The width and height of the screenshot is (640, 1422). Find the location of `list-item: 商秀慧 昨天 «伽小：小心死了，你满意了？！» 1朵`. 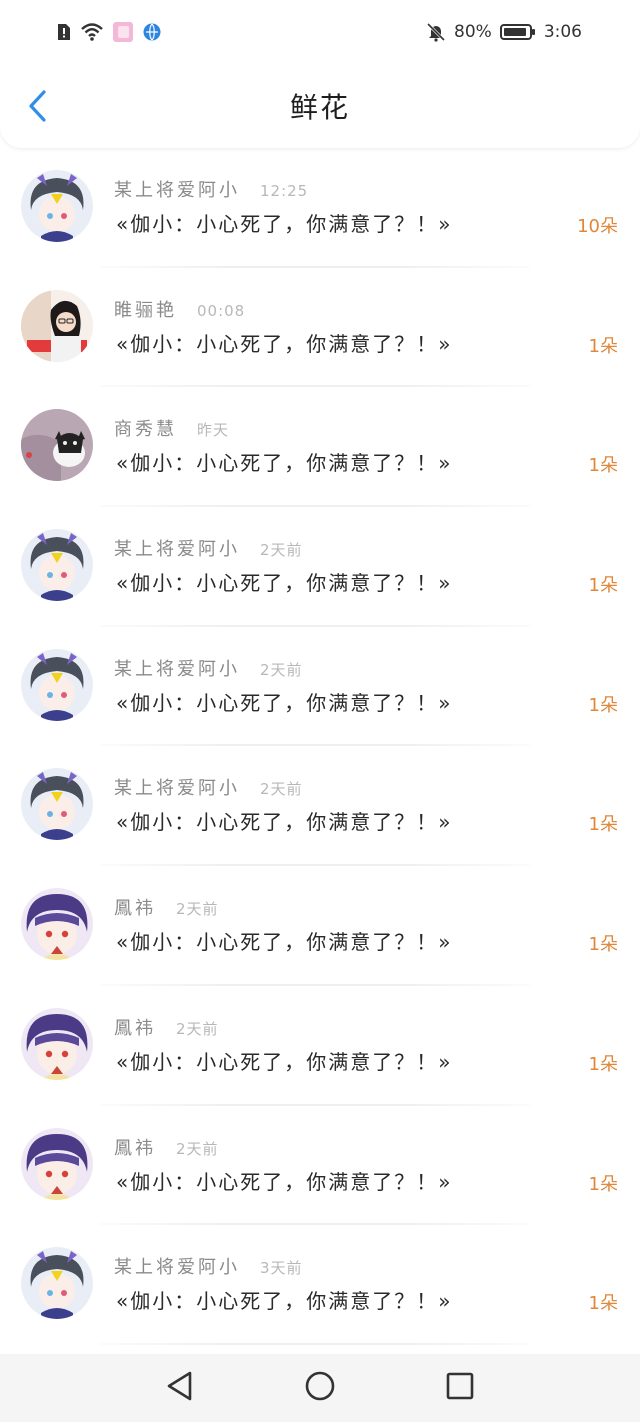

list-item: 商秀慧 昨天 «伽小：小心死了，你满意了？！» 1朵 is located at coordinates (320, 447).